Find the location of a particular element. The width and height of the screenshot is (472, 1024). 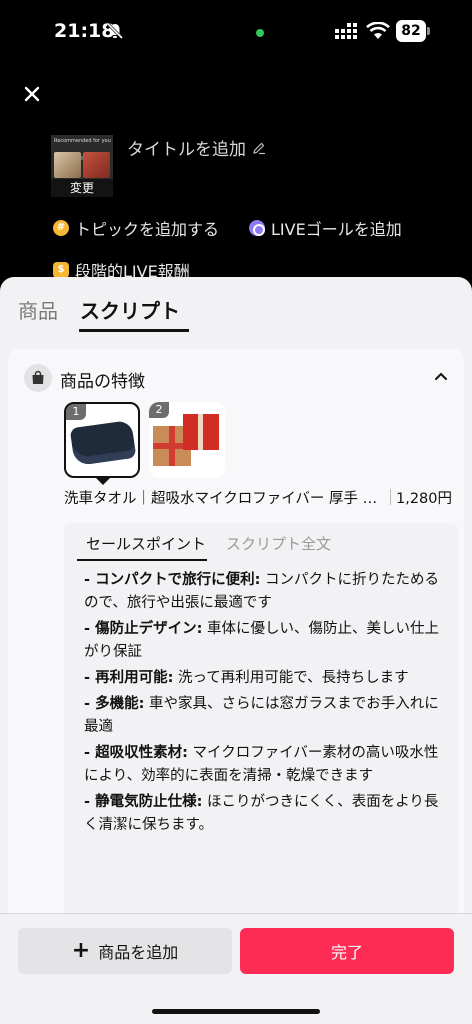

chevron-up-icon is located at coordinates (441, 376).